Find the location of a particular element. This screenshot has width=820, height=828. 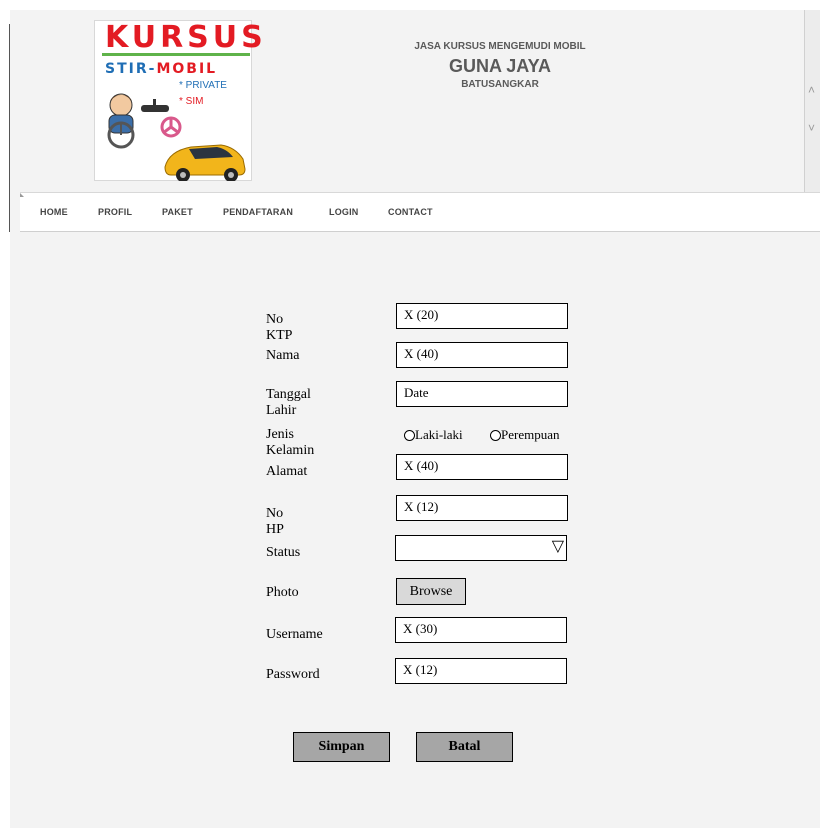

nav-contact: CONTACT is located at coordinates (410, 212).